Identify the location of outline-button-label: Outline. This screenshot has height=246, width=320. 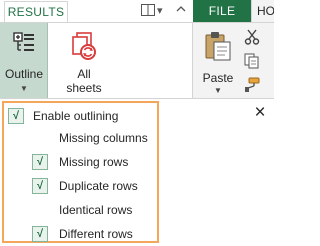
(24, 74).